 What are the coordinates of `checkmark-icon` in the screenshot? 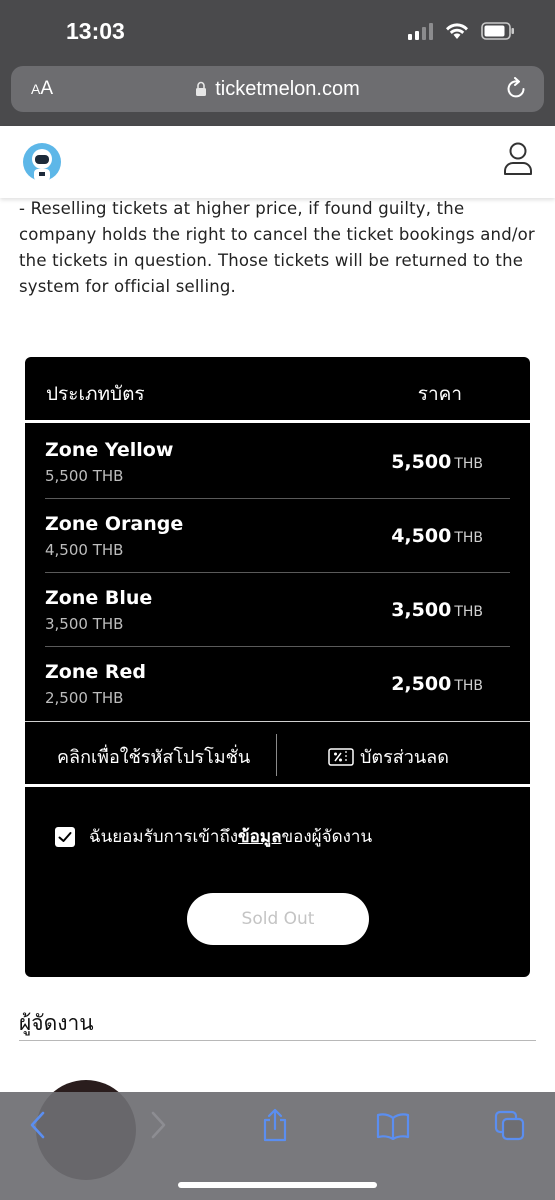 It's located at (65, 836).